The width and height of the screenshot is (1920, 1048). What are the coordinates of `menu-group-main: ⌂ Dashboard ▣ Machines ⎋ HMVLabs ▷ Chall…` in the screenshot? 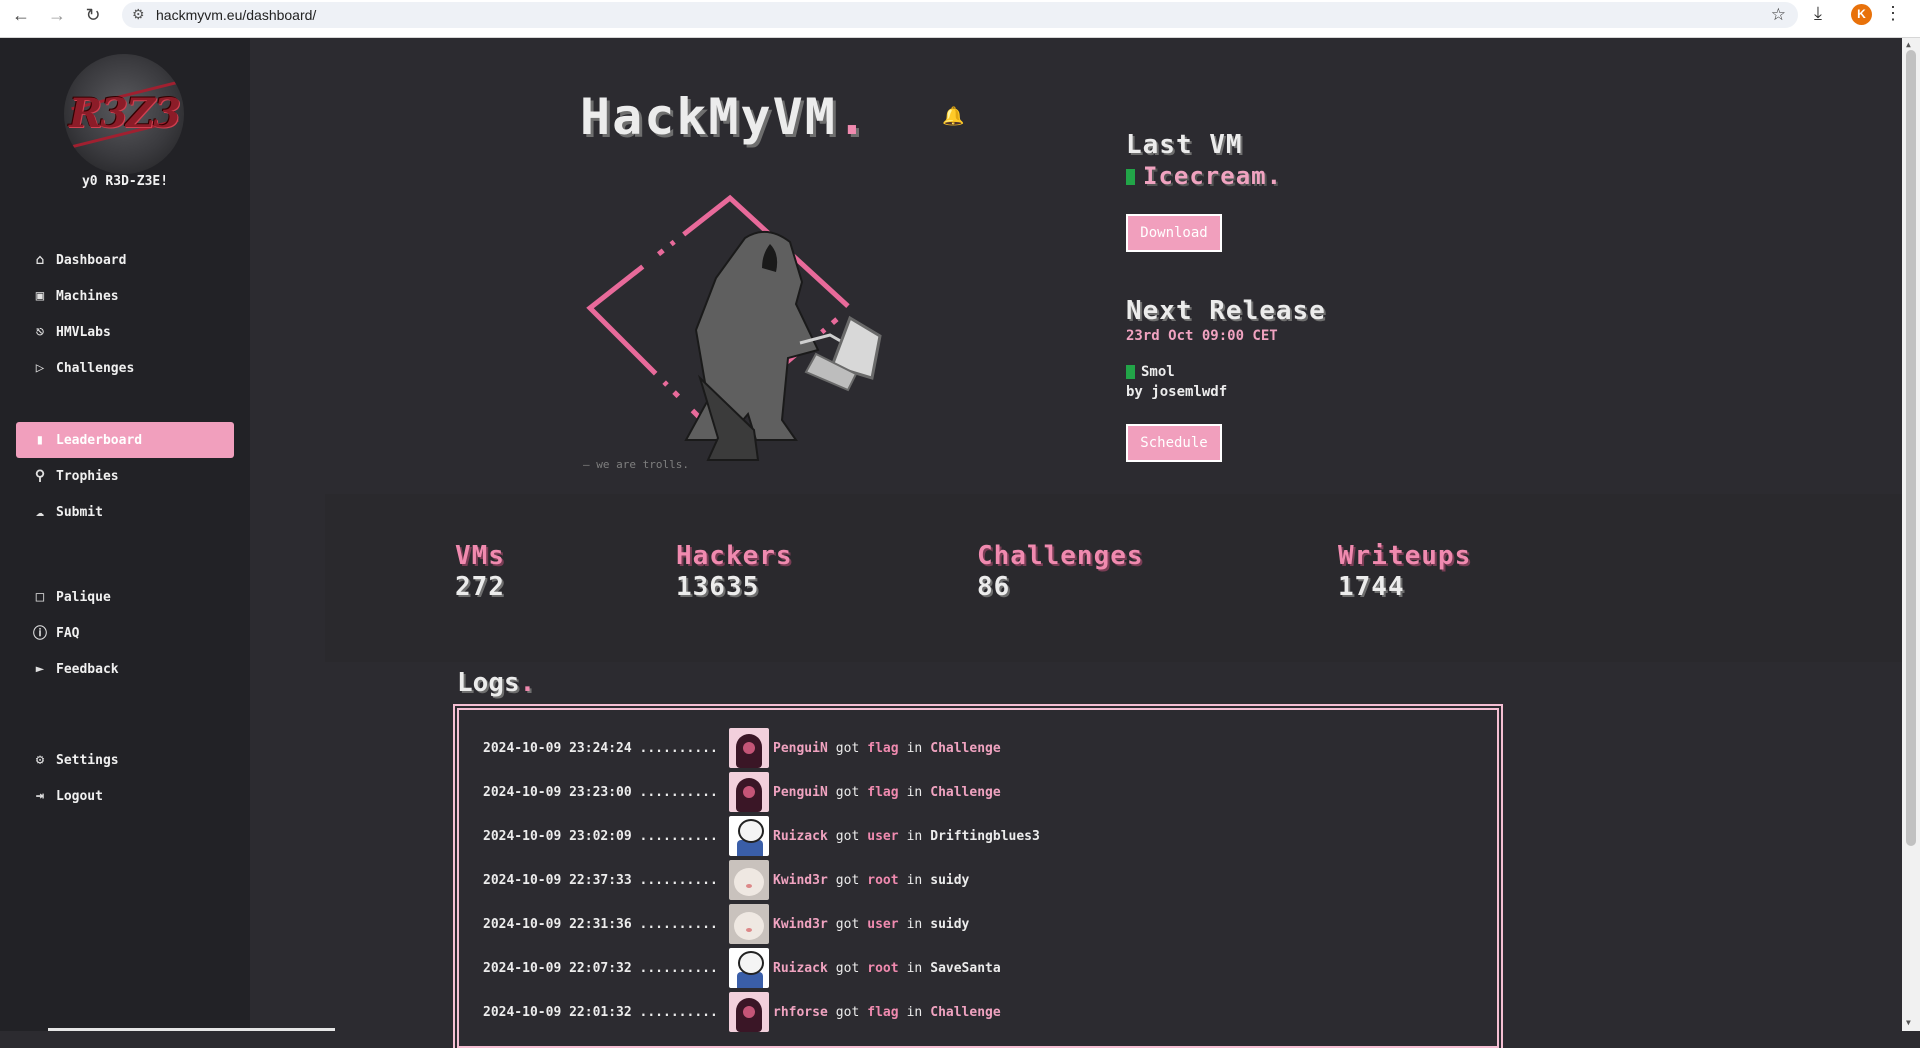 It's located at (125, 314).